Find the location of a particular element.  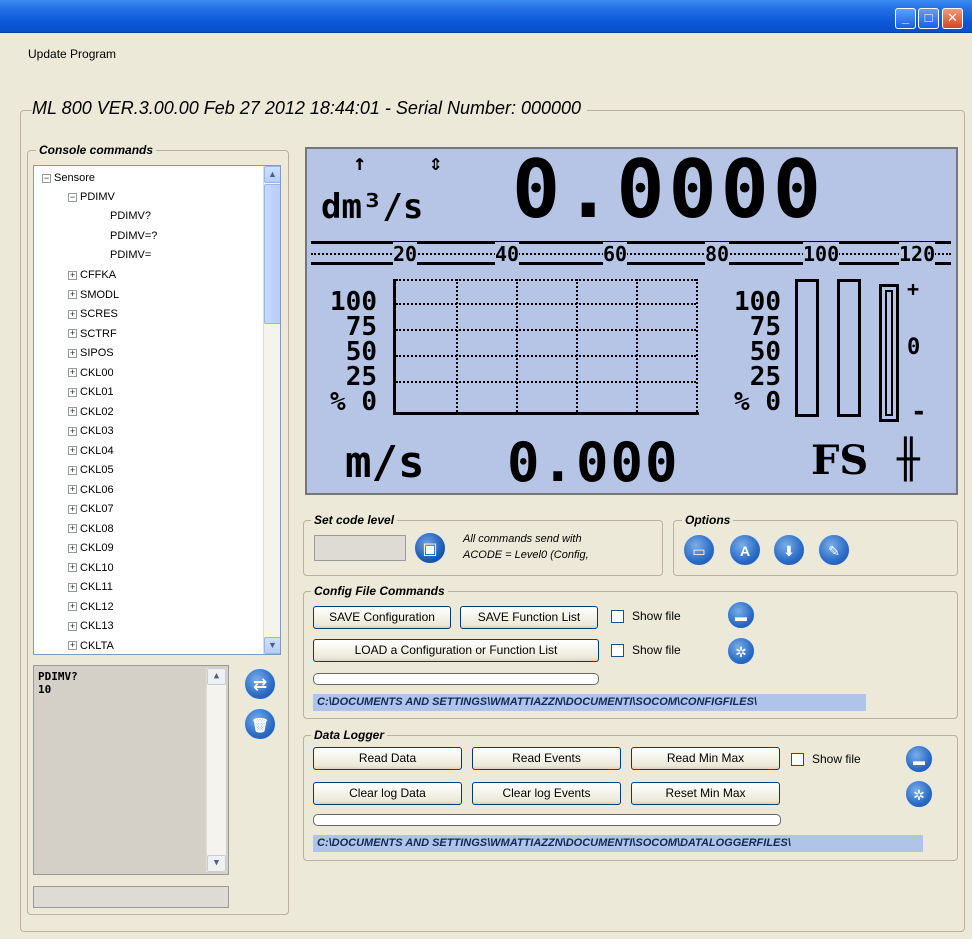

tree-node: + CKL07 is located at coordinates (91, 510).